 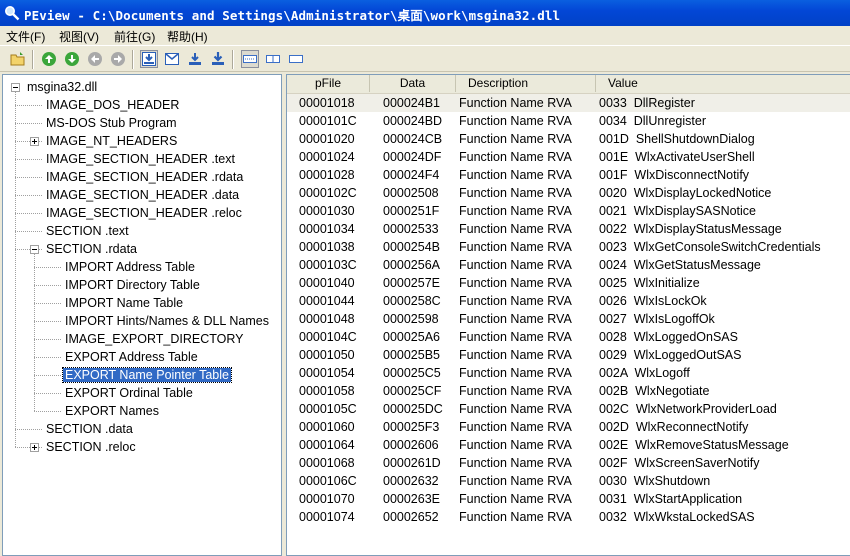 I want to click on cell-data: 00002508, so click(x=411, y=193).